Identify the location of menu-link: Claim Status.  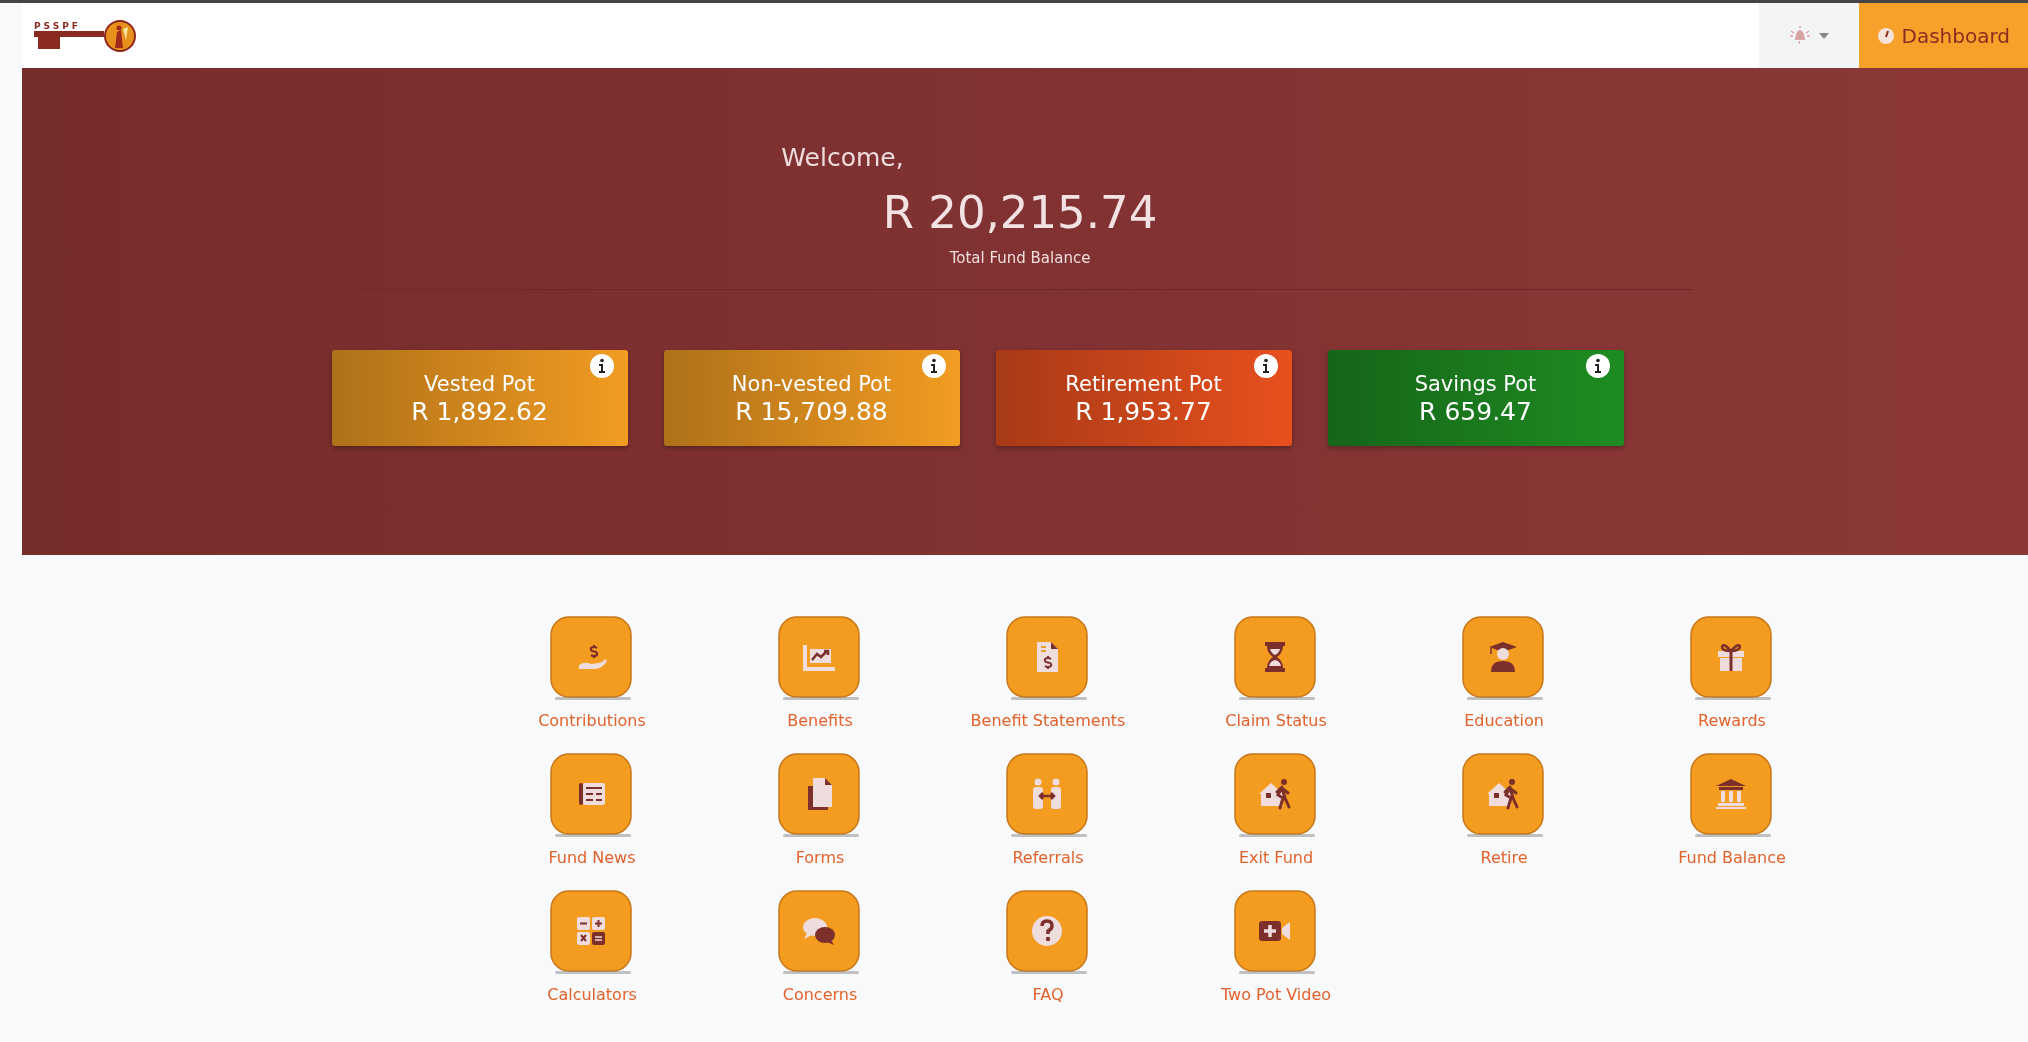
(1276, 720).